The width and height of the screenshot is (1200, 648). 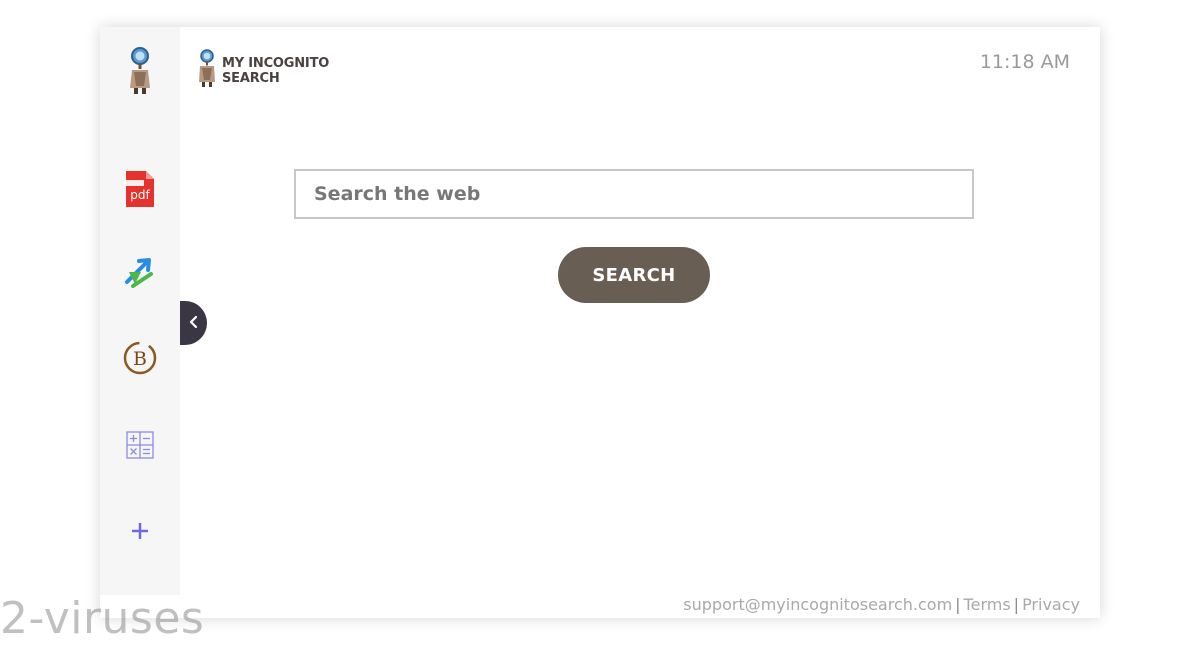 I want to click on bitcoin-icon: B, so click(x=140, y=358).